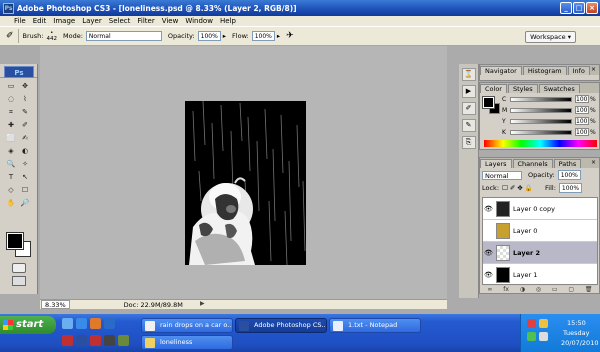 The image size is (600, 352). I want to click on tab-channels: Channels, so click(532, 163).